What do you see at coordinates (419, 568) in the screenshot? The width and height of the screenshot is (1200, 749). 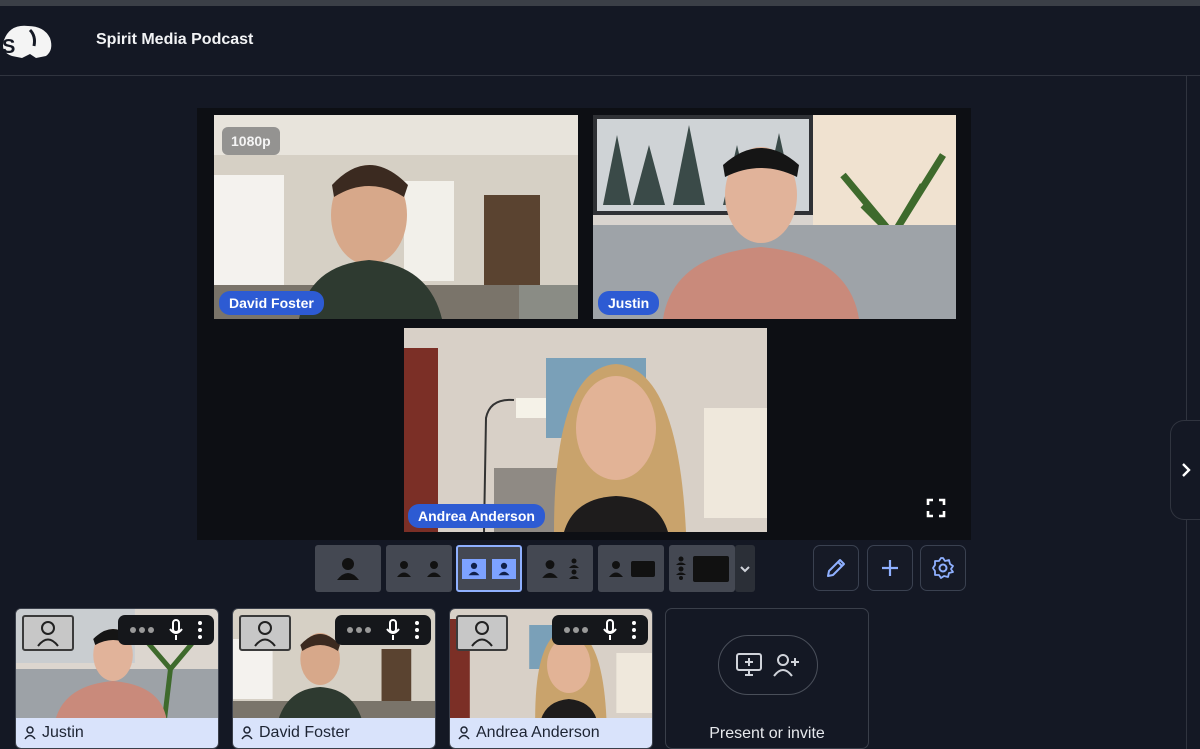 I see `layout-two-button` at bounding box center [419, 568].